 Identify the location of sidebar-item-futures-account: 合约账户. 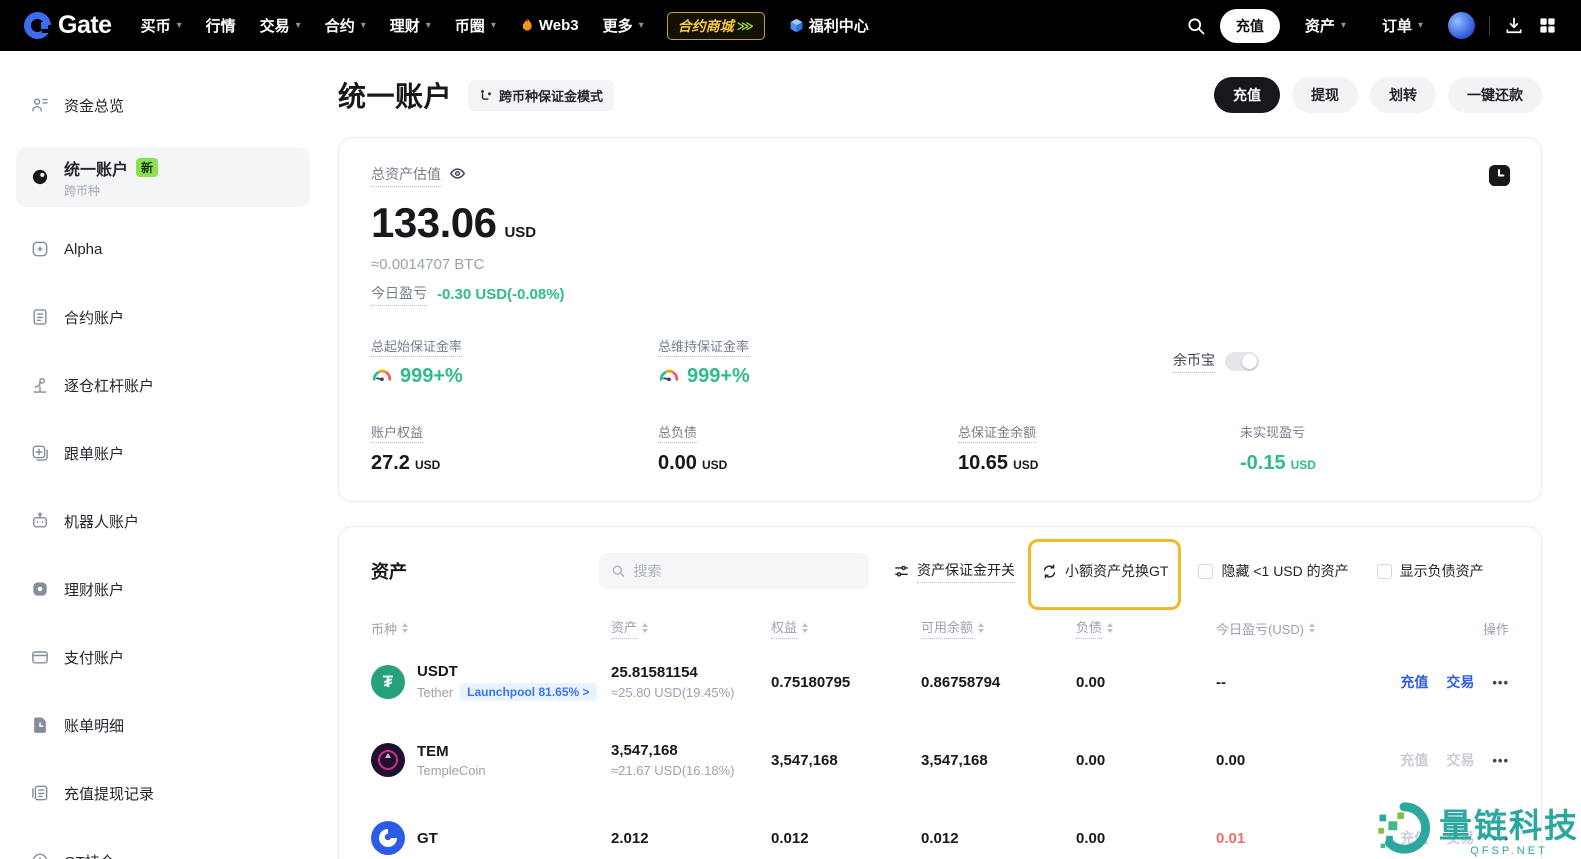
(165, 317).